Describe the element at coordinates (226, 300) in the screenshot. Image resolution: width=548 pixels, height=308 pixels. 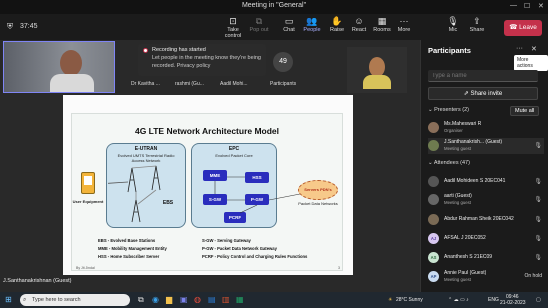
I see `powerpoint-icon: ▥` at that location.